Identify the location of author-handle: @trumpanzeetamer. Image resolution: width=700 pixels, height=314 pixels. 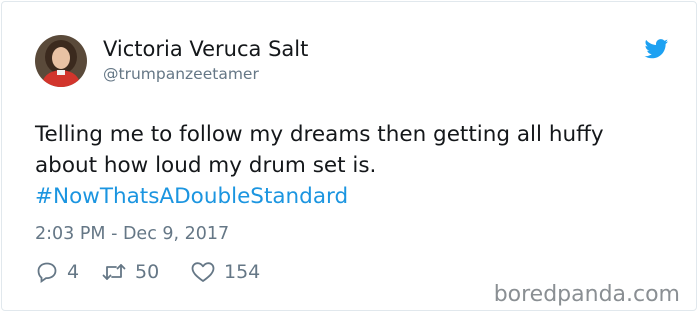
(181, 74).